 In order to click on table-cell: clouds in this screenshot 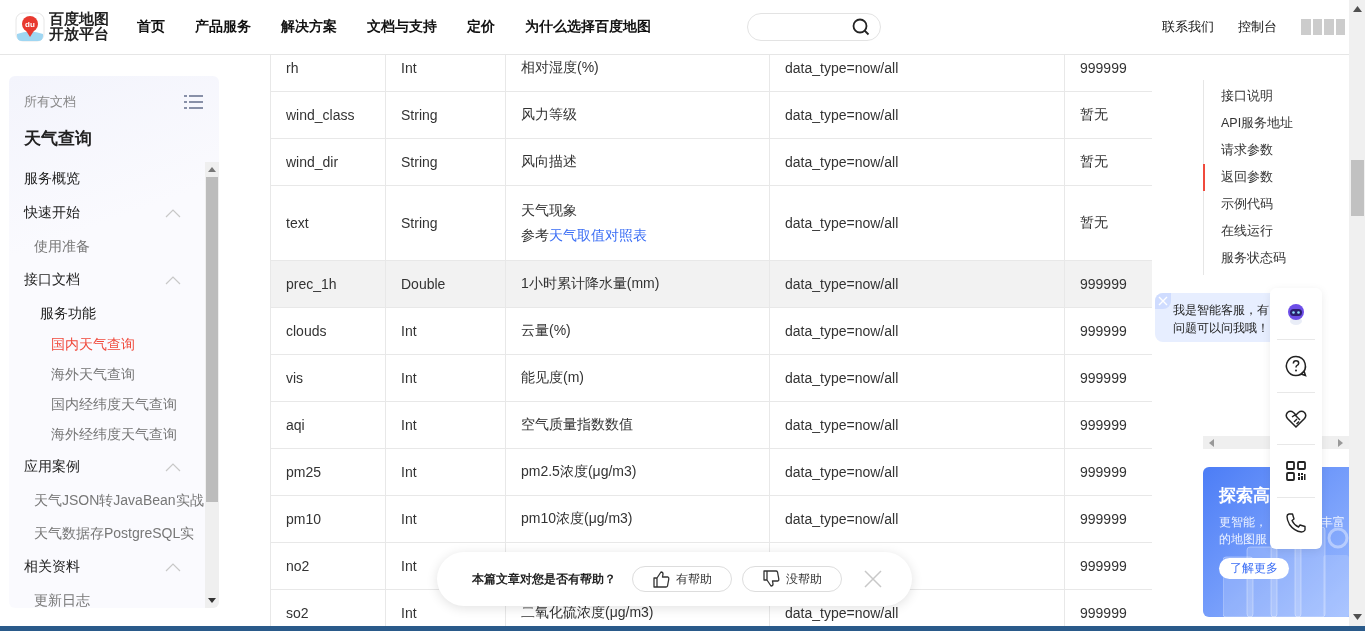, I will do `click(328, 331)`.